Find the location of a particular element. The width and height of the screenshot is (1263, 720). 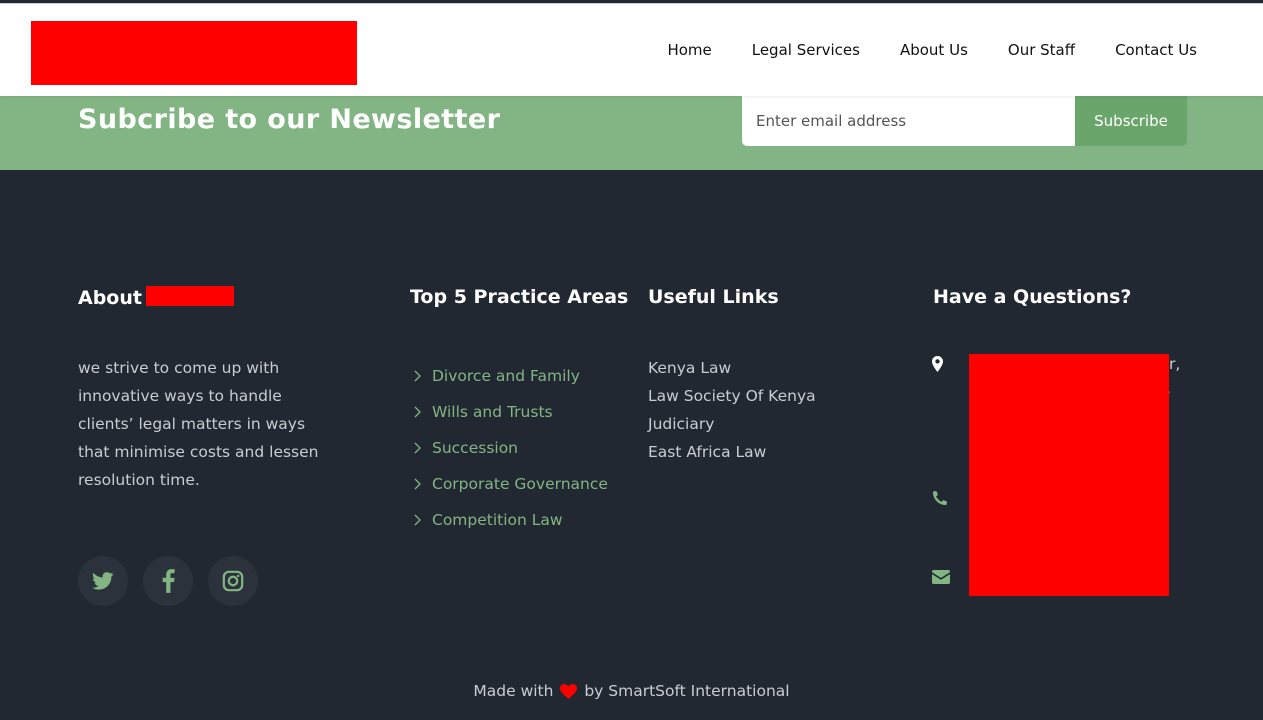

facebook-icon is located at coordinates (168, 581).